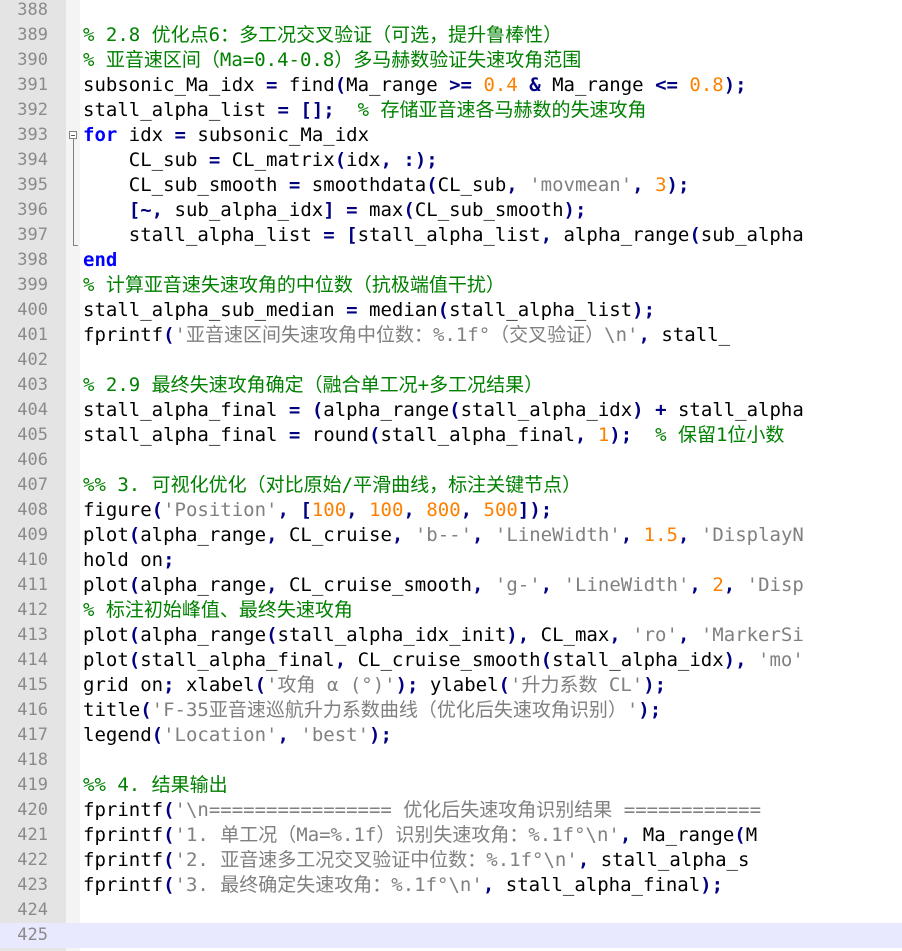 This screenshot has width=902, height=951. I want to click on code-text: title('F-35亚音速巡航升力系数曲线（优化后失速攻角识别）');, so click(492, 710).